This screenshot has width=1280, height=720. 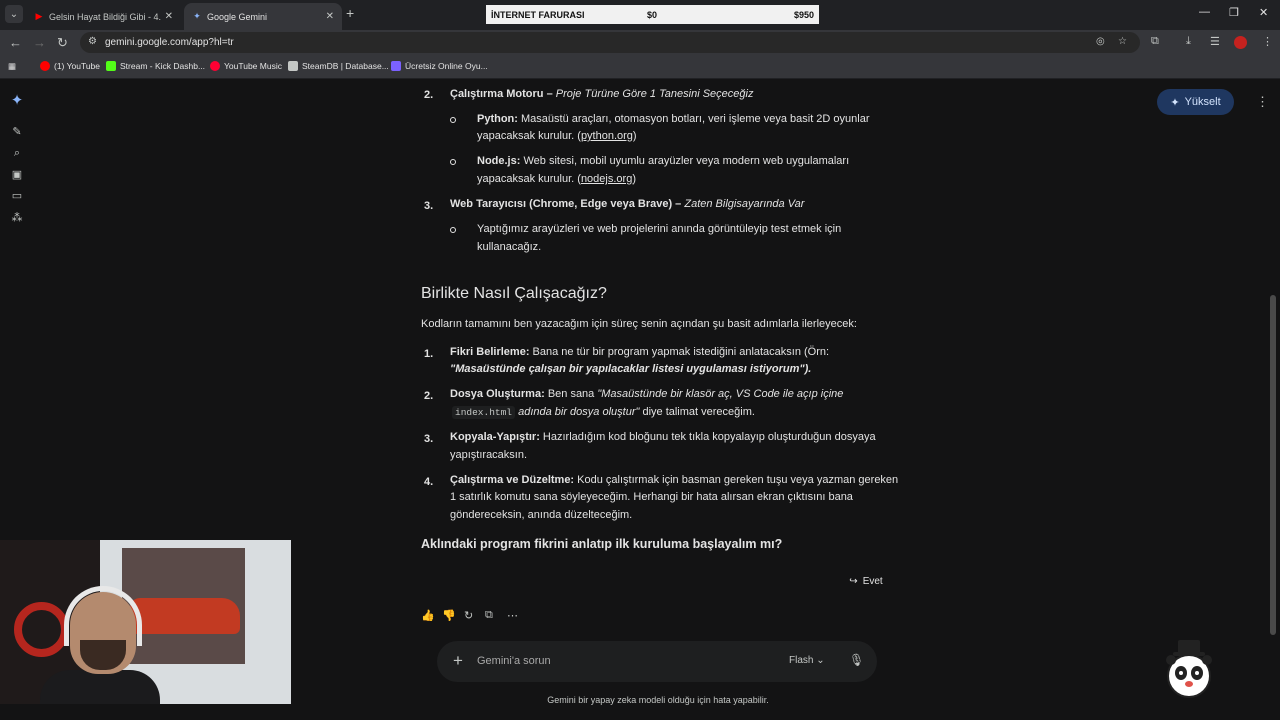 What do you see at coordinates (1175, 102) in the screenshot?
I see `sparkle-icon: ✦` at bounding box center [1175, 102].